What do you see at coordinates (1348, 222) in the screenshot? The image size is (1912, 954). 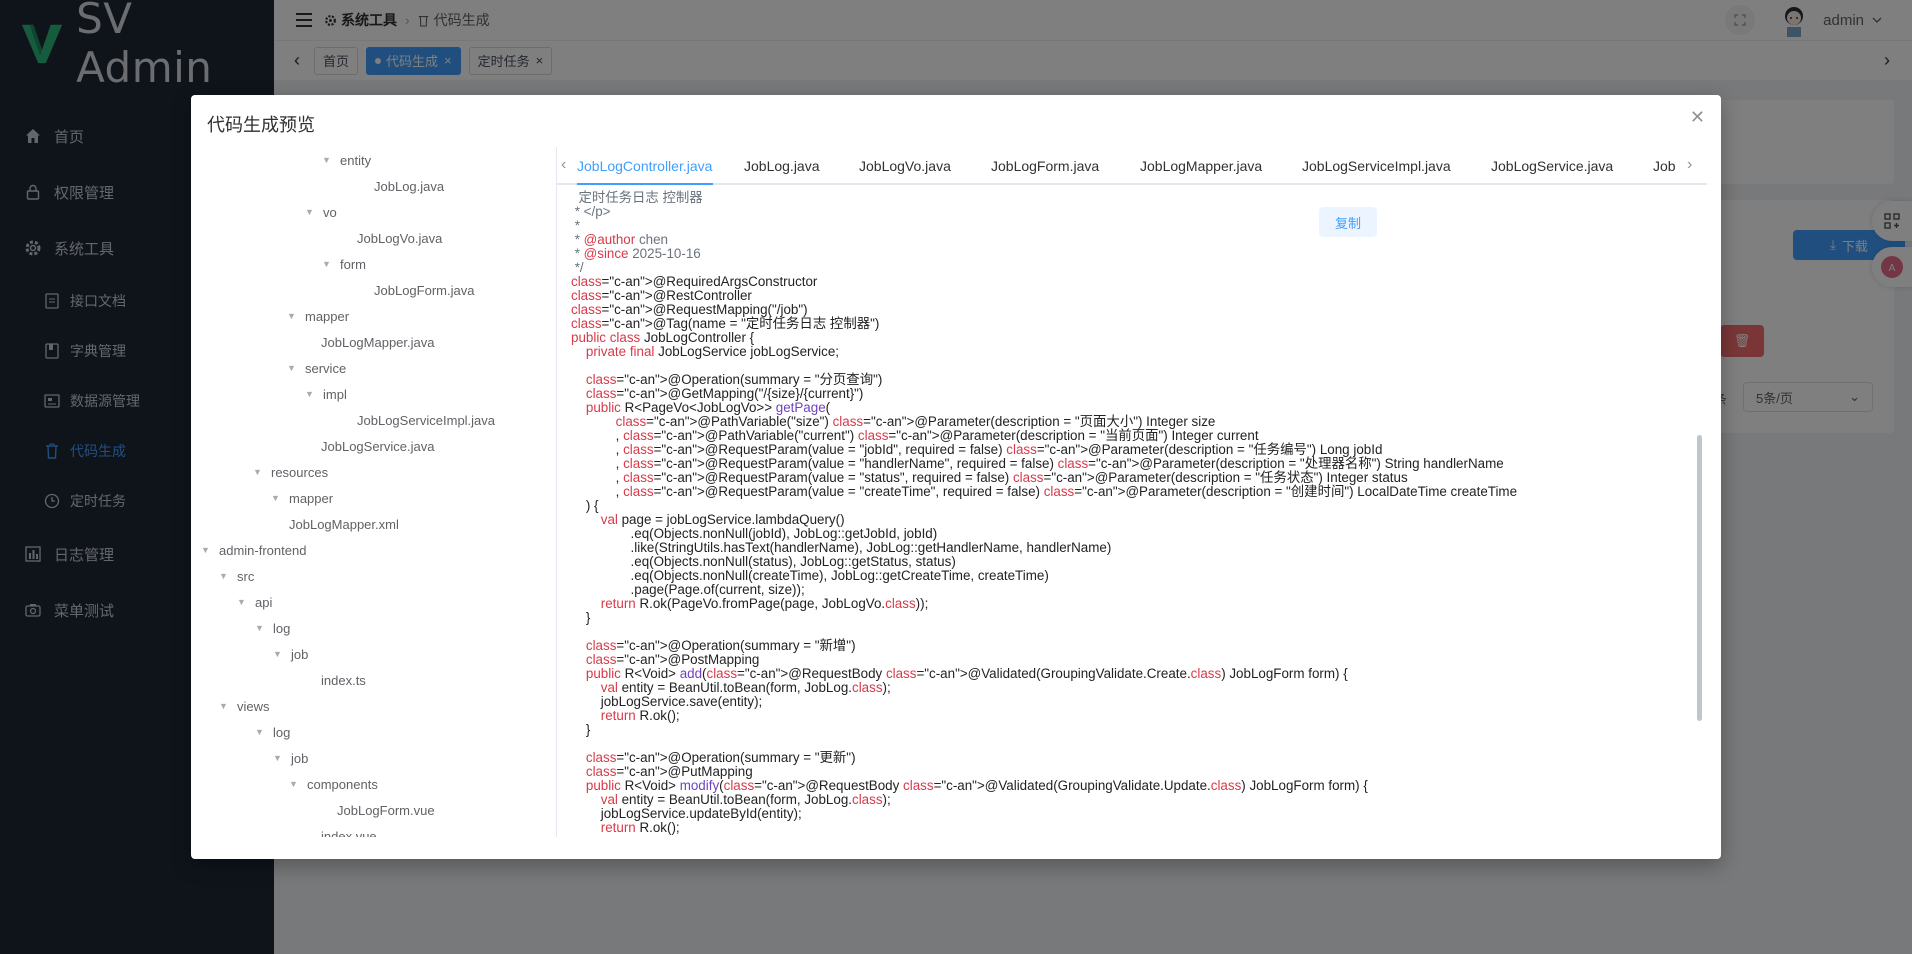 I see `copy-button: 复制` at bounding box center [1348, 222].